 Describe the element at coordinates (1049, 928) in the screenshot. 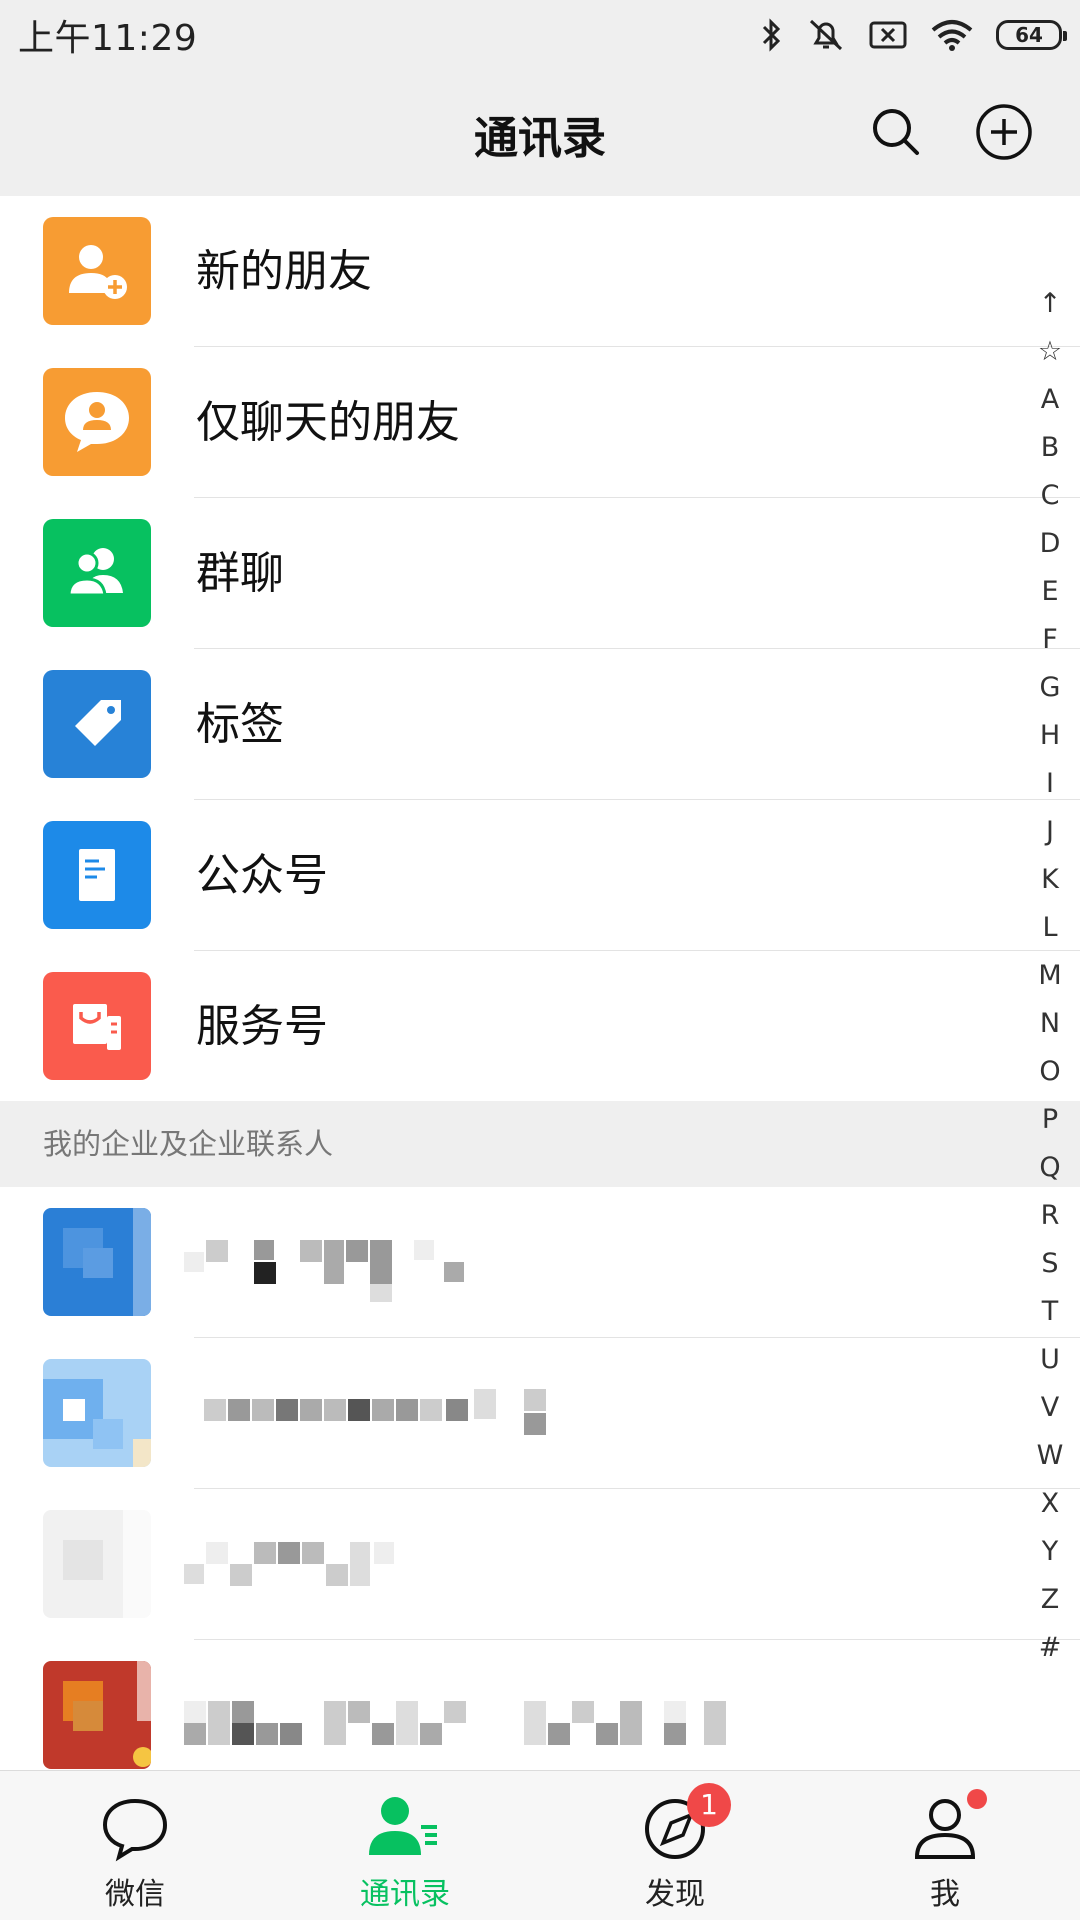

I see `index-letter: L` at that location.